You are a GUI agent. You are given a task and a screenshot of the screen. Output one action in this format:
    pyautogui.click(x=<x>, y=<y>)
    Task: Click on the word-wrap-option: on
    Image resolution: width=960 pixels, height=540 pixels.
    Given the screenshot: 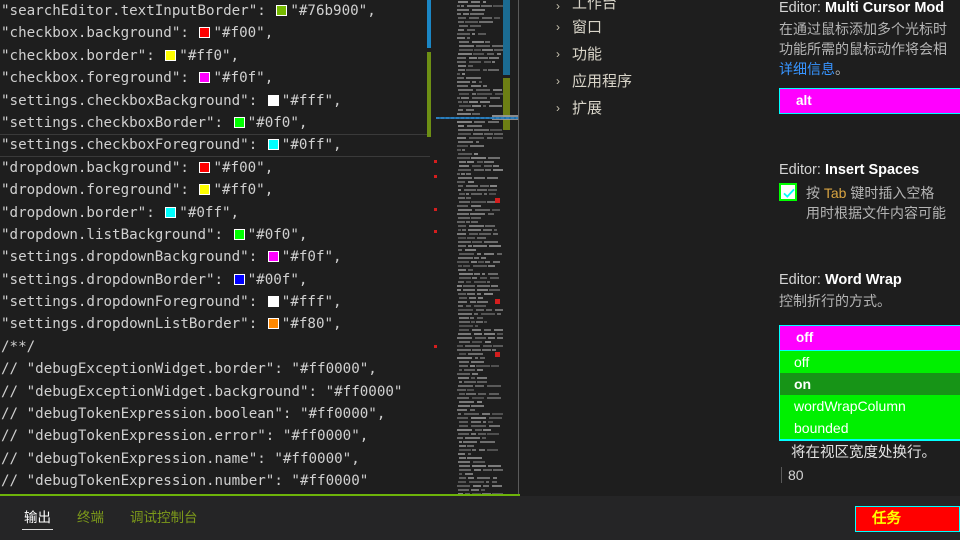 What is the action you would take?
    pyautogui.click(x=870, y=384)
    